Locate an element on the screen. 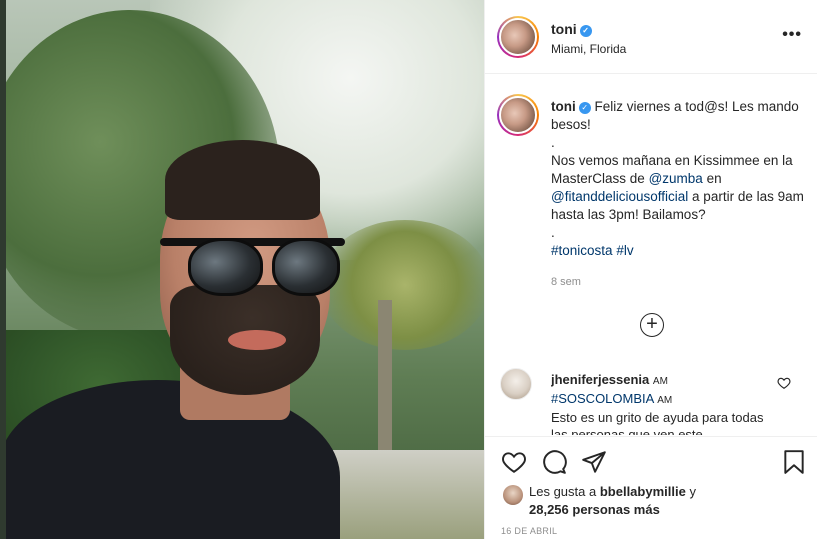 The height and width of the screenshot is (539, 817). post-header: toni ✓ Miami, Florida ••• is located at coordinates (651, 37).